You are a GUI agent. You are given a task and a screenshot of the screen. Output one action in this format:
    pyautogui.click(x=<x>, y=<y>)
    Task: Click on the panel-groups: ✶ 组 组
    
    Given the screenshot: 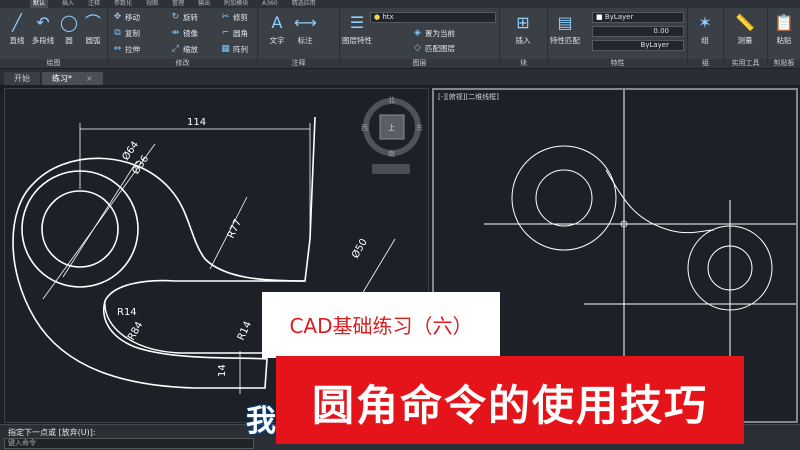 What is the action you would take?
    pyautogui.click(x=706, y=38)
    